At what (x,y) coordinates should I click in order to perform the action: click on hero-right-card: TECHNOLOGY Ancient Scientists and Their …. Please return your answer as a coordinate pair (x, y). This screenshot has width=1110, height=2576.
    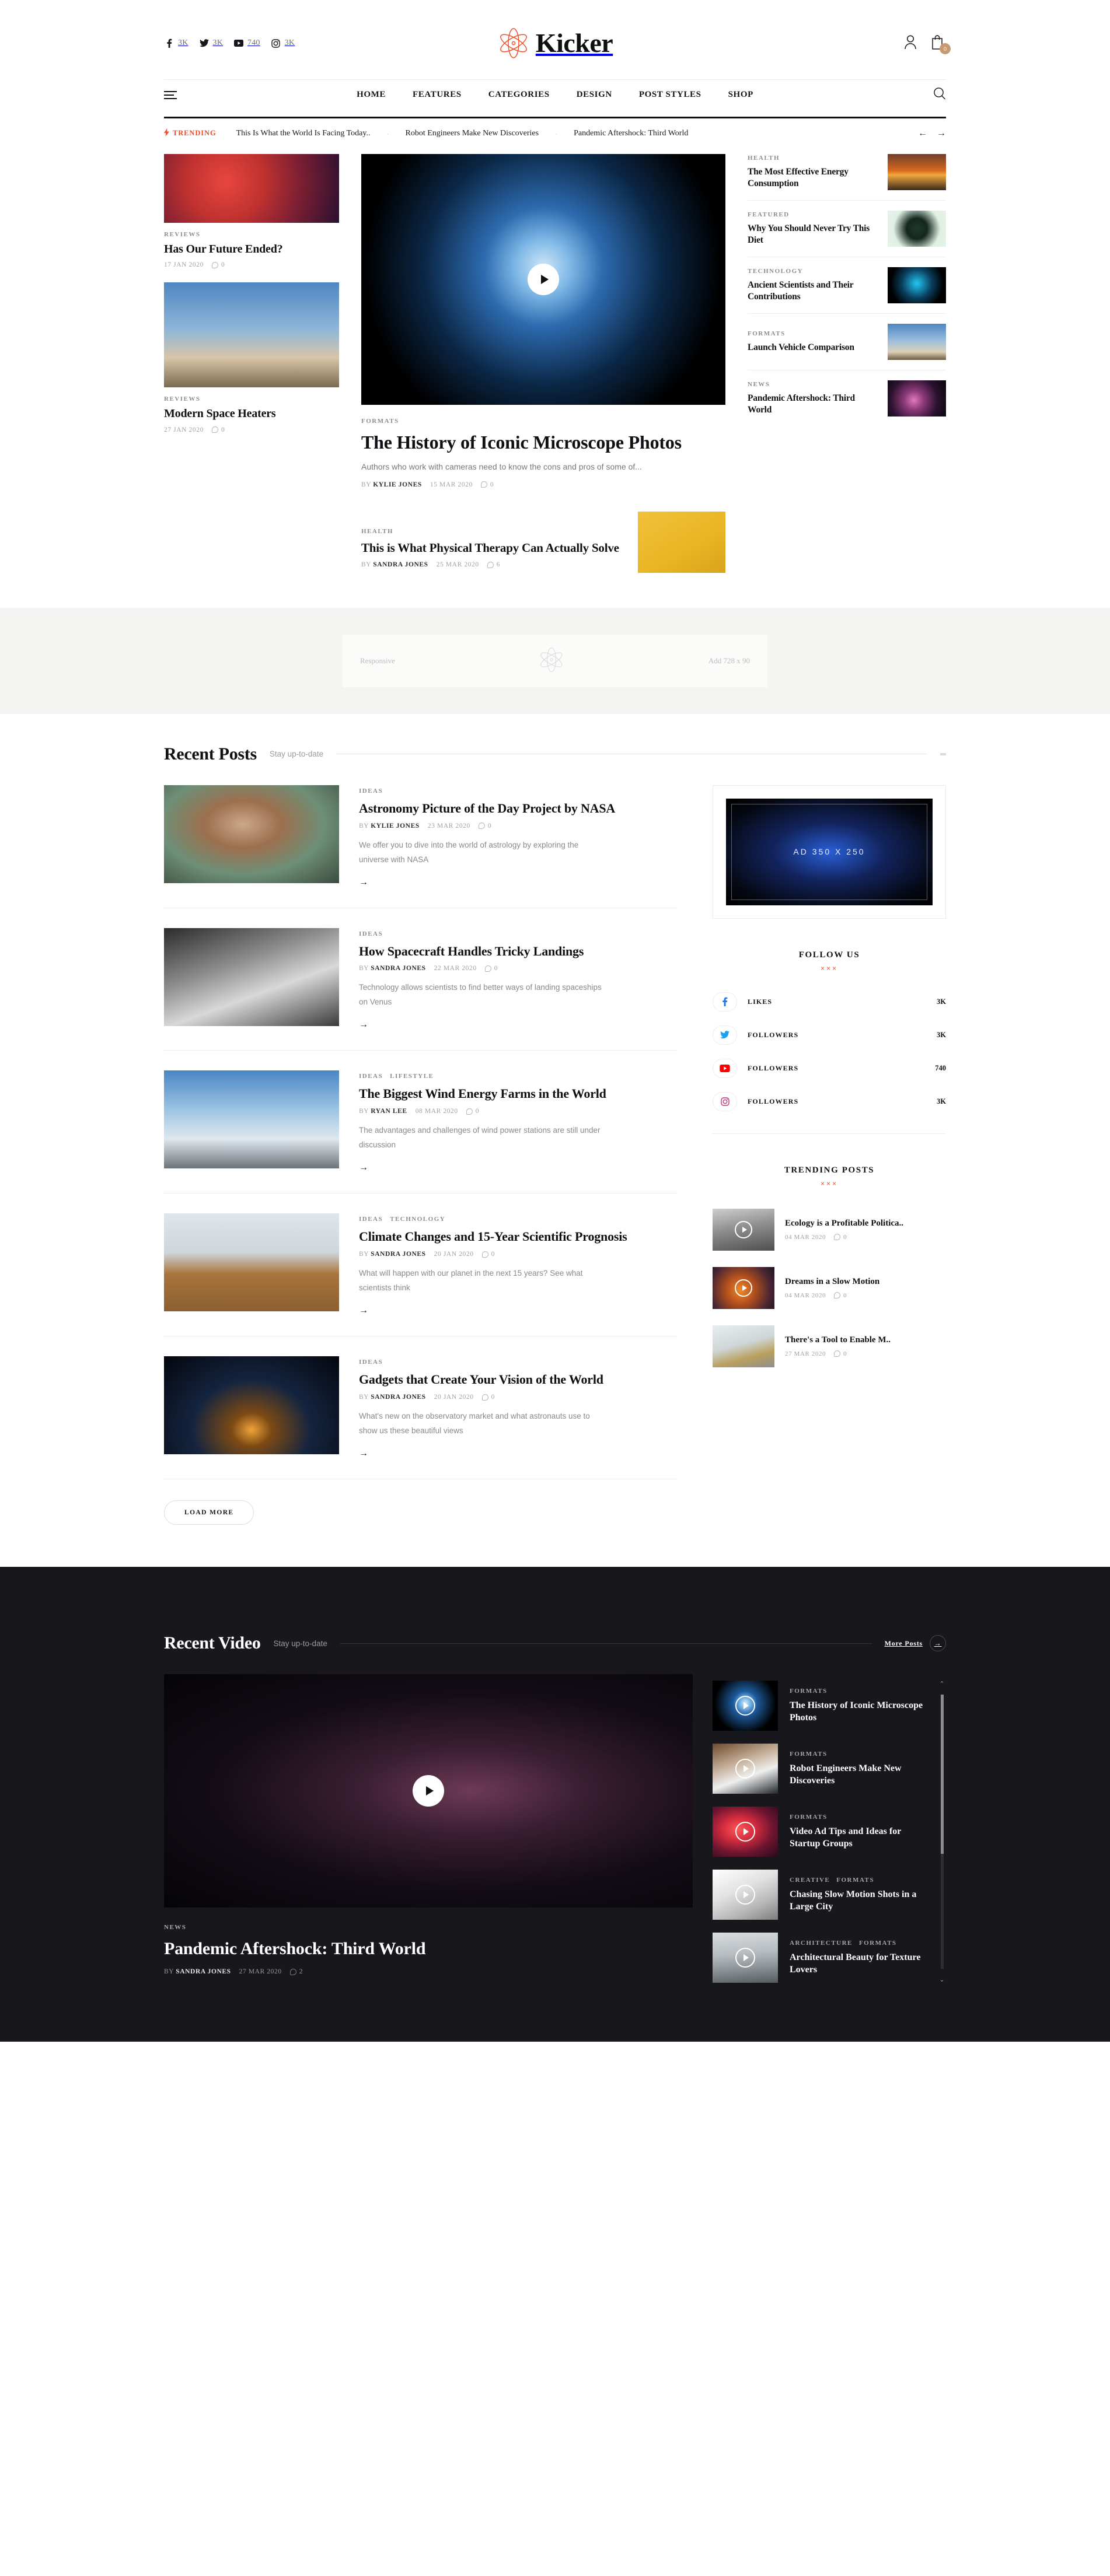
    Looking at the image, I should click on (847, 285).